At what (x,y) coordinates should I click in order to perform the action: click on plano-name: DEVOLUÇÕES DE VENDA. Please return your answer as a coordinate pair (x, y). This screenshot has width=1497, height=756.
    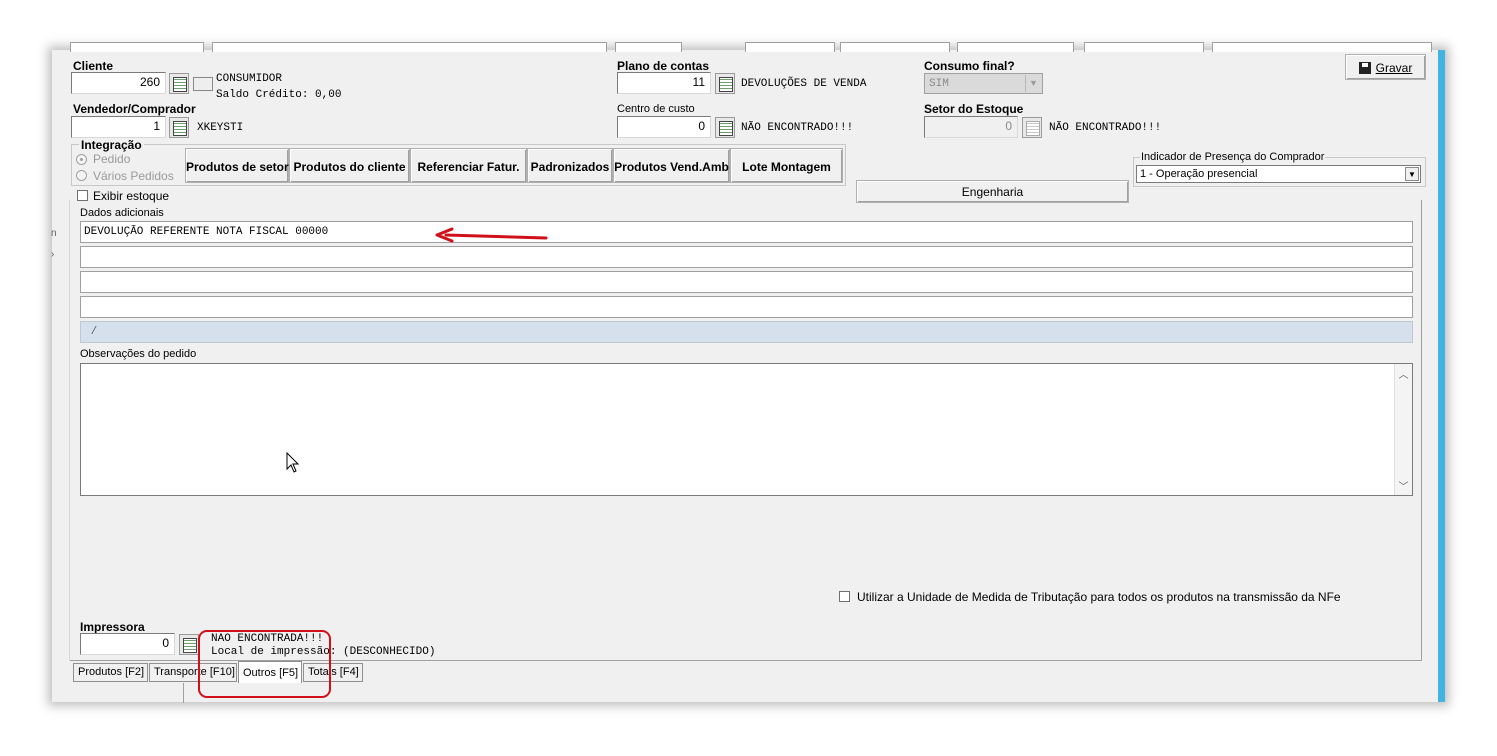
    Looking at the image, I should click on (804, 84).